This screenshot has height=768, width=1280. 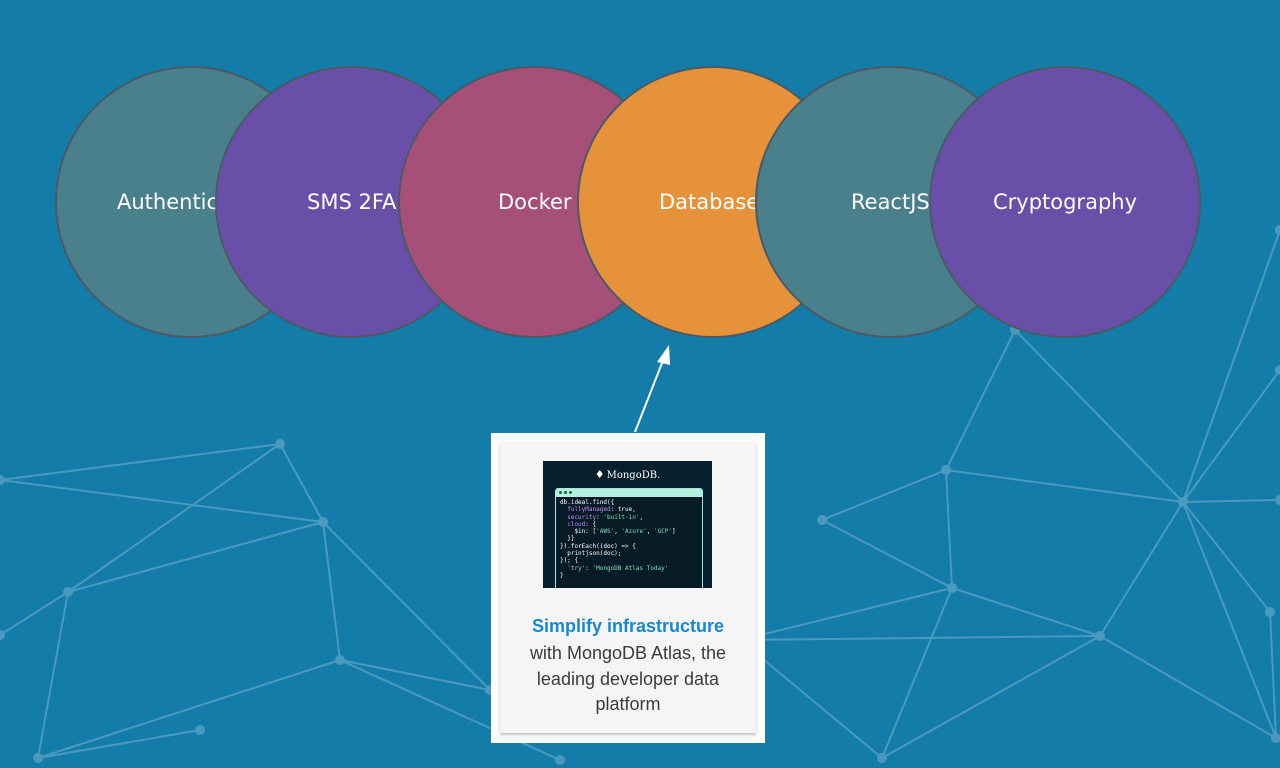 I want to click on topic-label: ReactJS, so click(x=890, y=202).